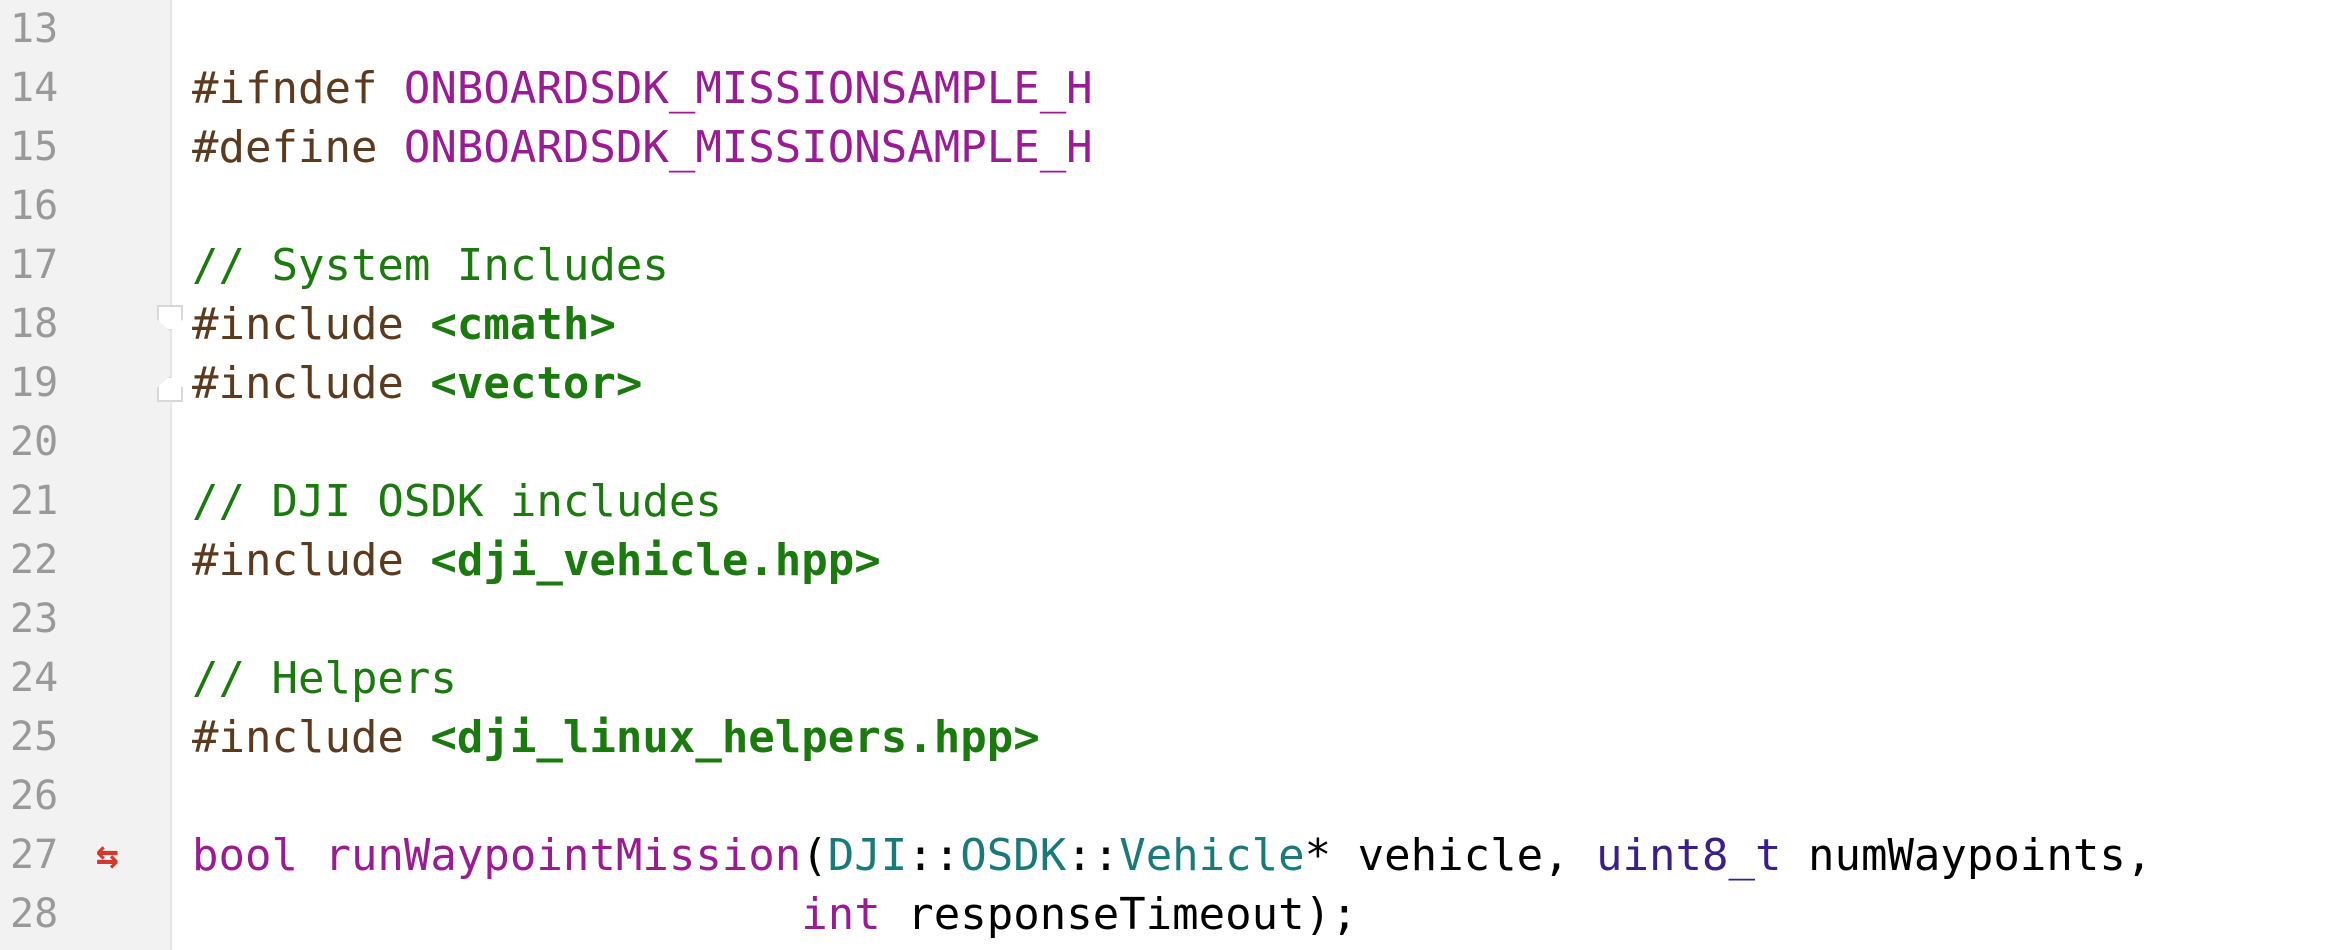  What do you see at coordinates (34, 442) in the screenshot?
I see `line-number: 20` at bounding box center [34, 442].